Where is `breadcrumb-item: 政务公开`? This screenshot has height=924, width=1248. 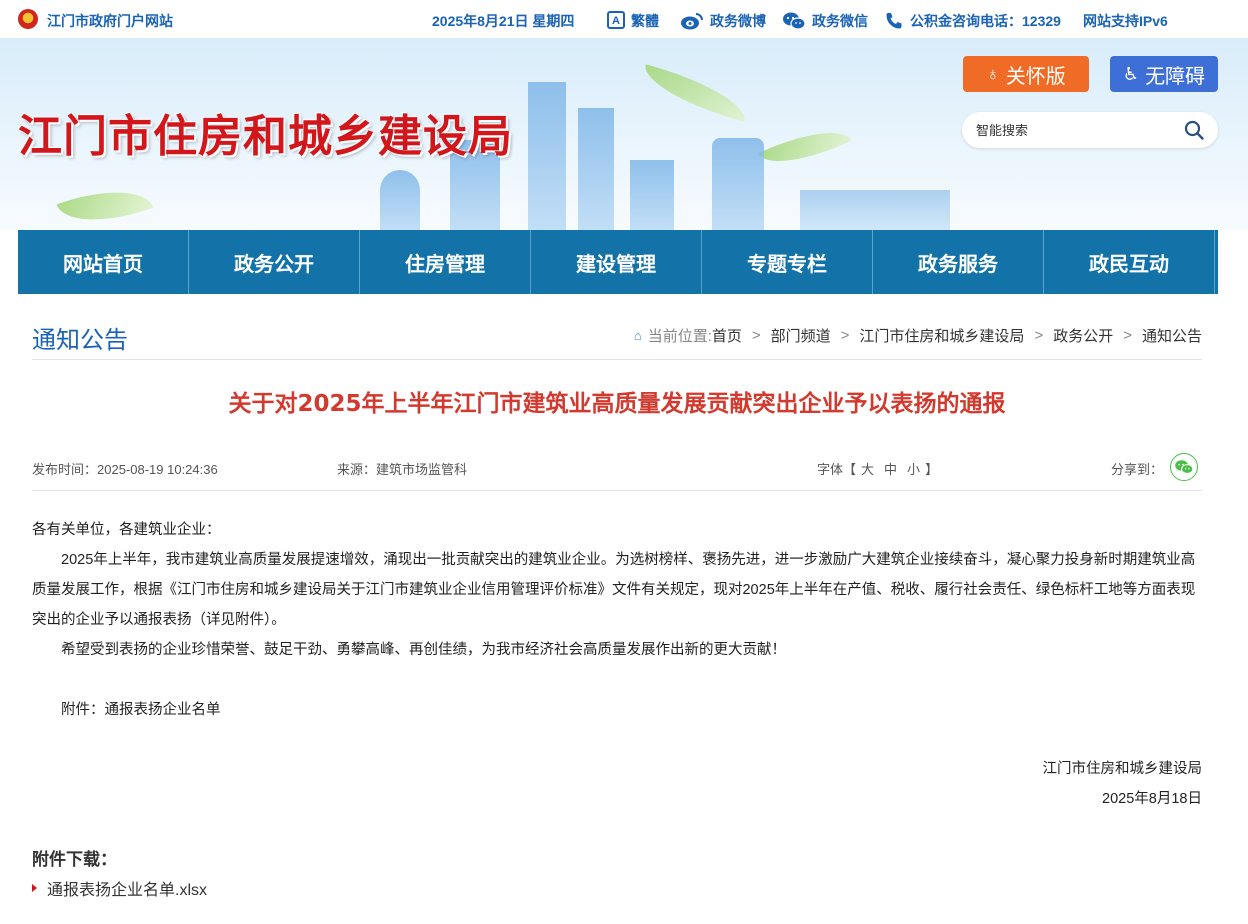
breadcrumb-item: 政务公开 is located at coordinates (1083, 335).